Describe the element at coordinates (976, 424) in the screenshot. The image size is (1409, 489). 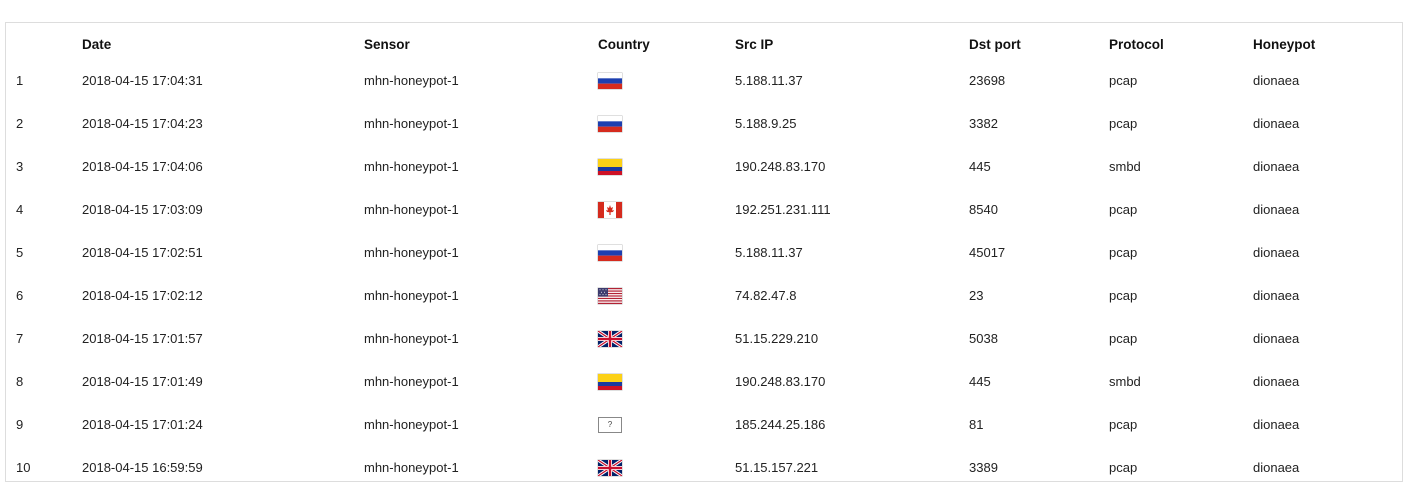
I see `row-dst-port: 81` at that location.